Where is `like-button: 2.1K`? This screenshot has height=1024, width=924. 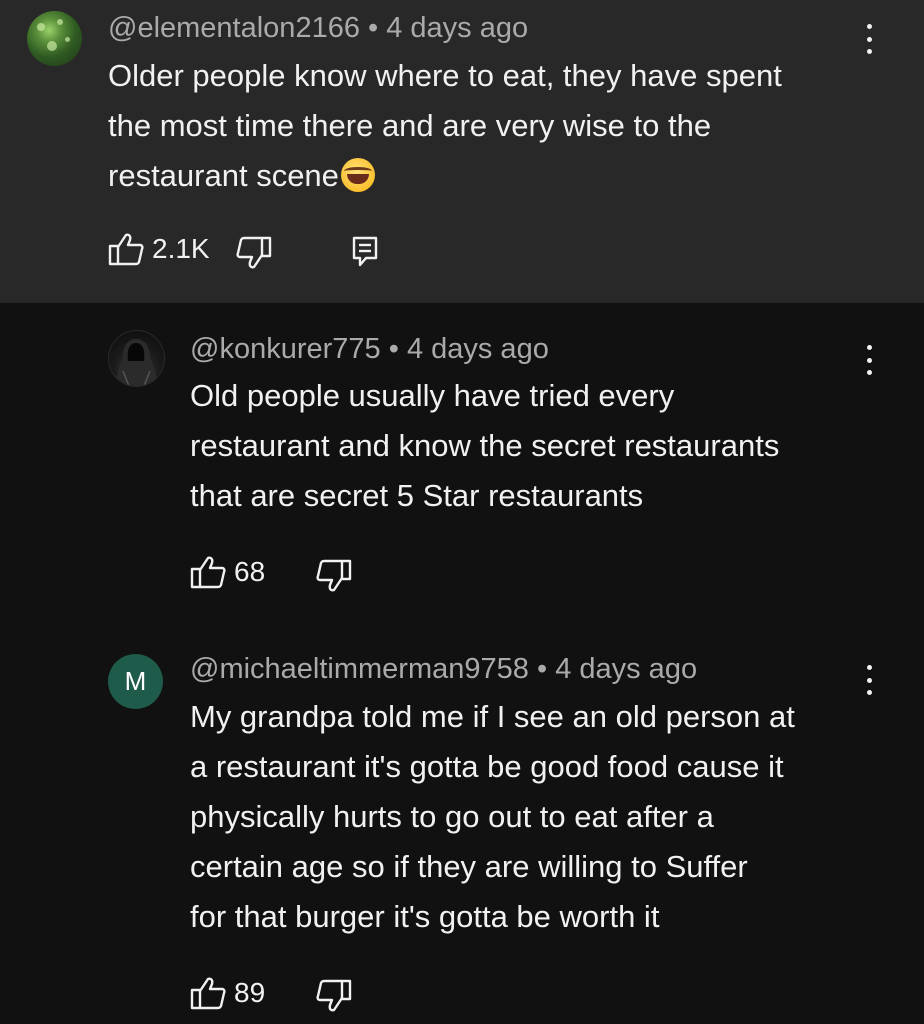 like-button: 2.1K is located at coordinates (159, 249).